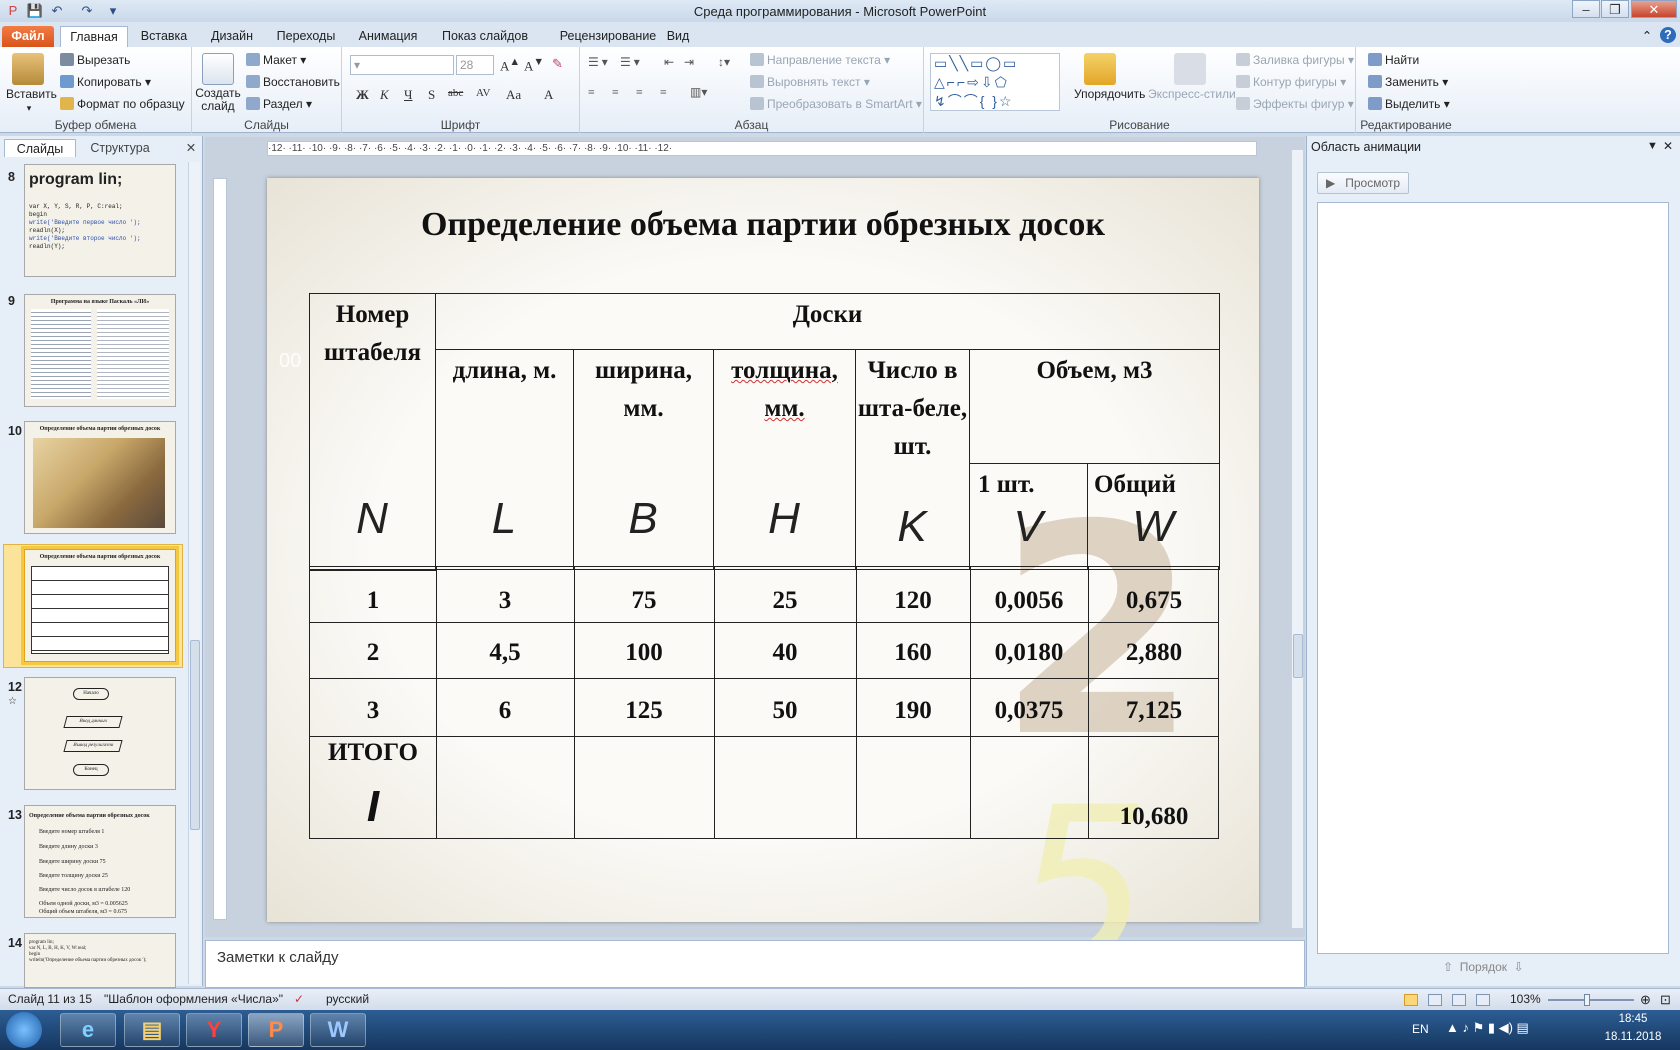 This screenshot has width=1680, height=1050. I want to click on cut-button: Вырезать, so click(95, 60).